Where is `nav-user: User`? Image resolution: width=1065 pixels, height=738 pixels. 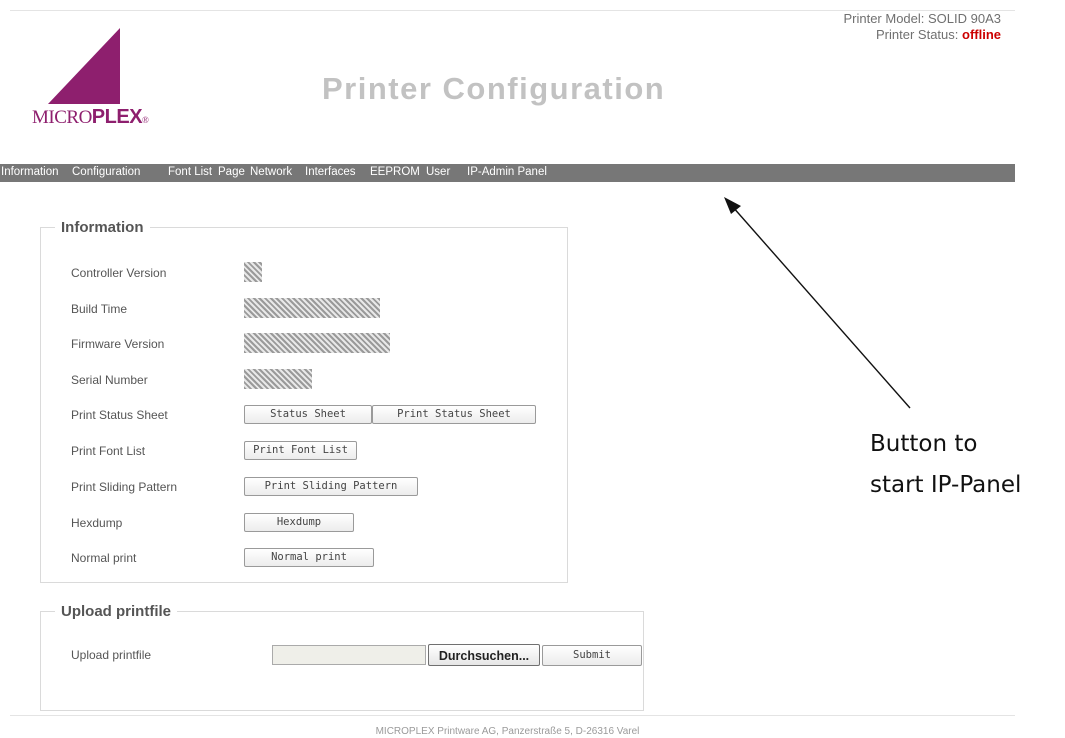 nav-user: User is located at coordinates (438, 172).